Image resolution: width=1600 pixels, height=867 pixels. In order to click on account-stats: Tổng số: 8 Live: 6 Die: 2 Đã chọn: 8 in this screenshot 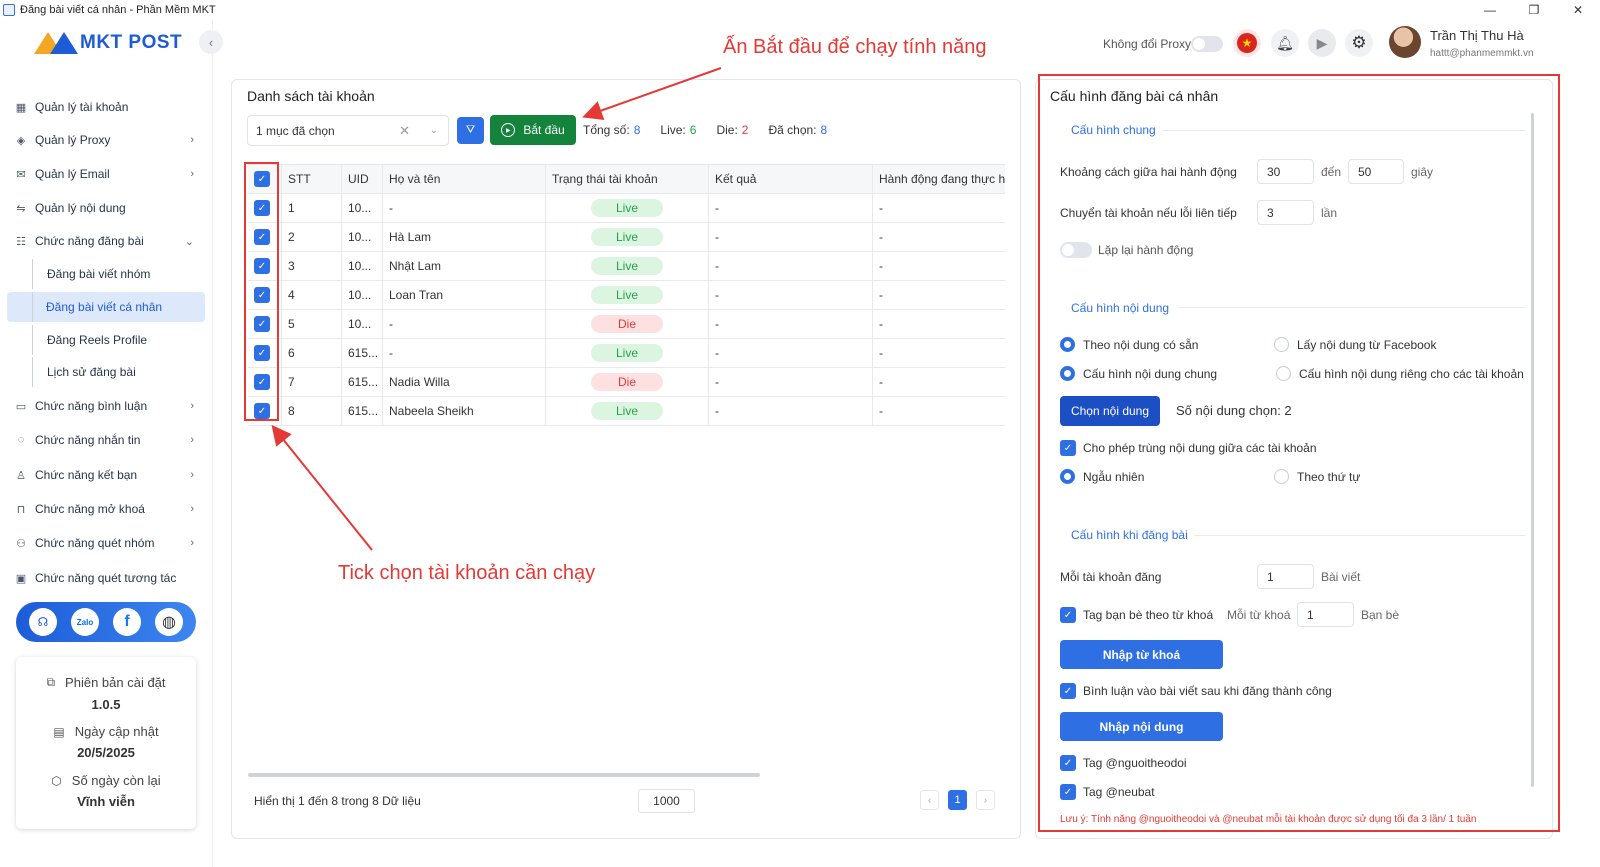, I will do `click(713, 130)`.